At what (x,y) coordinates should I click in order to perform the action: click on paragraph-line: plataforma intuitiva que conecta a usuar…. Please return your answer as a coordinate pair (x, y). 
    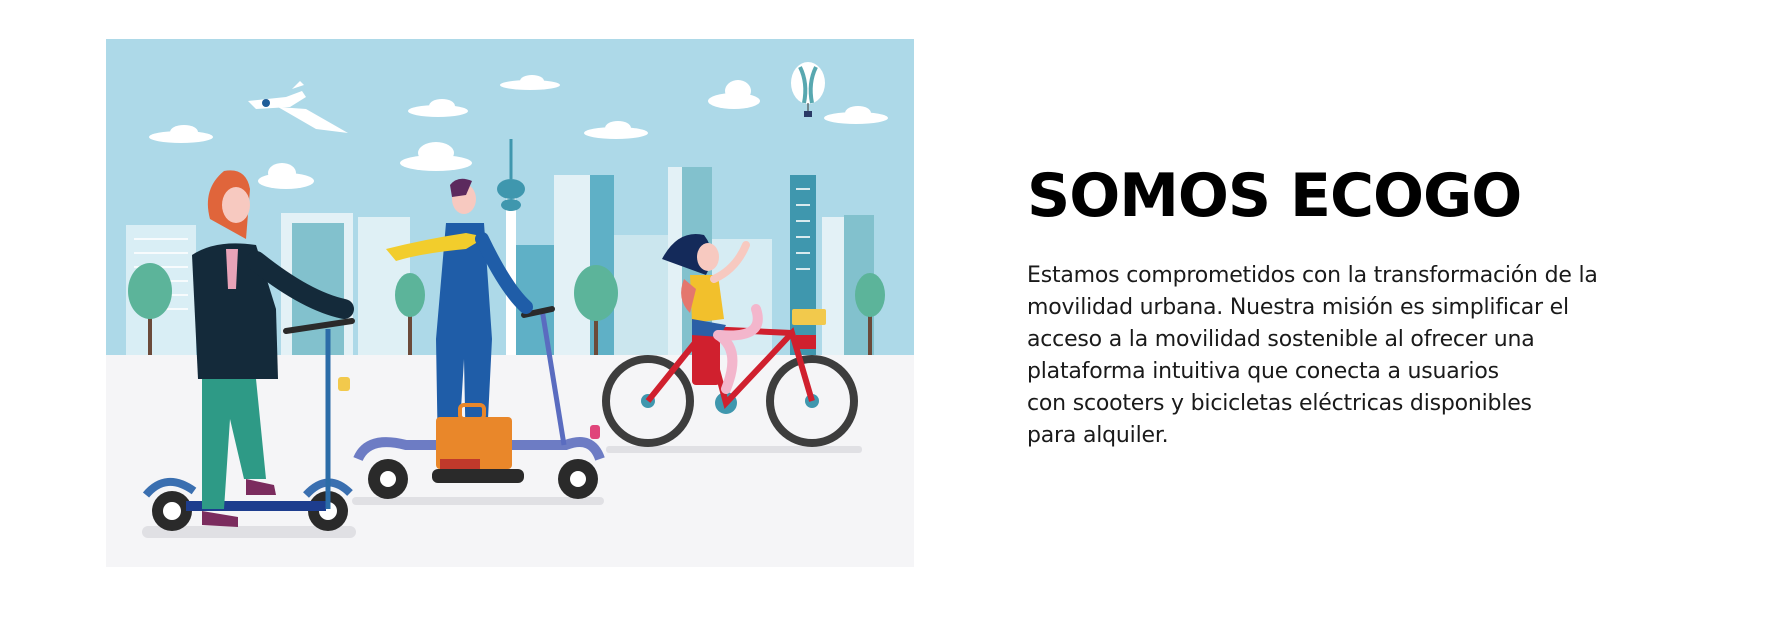
    Looking at the image, I should click on (1263, 371).